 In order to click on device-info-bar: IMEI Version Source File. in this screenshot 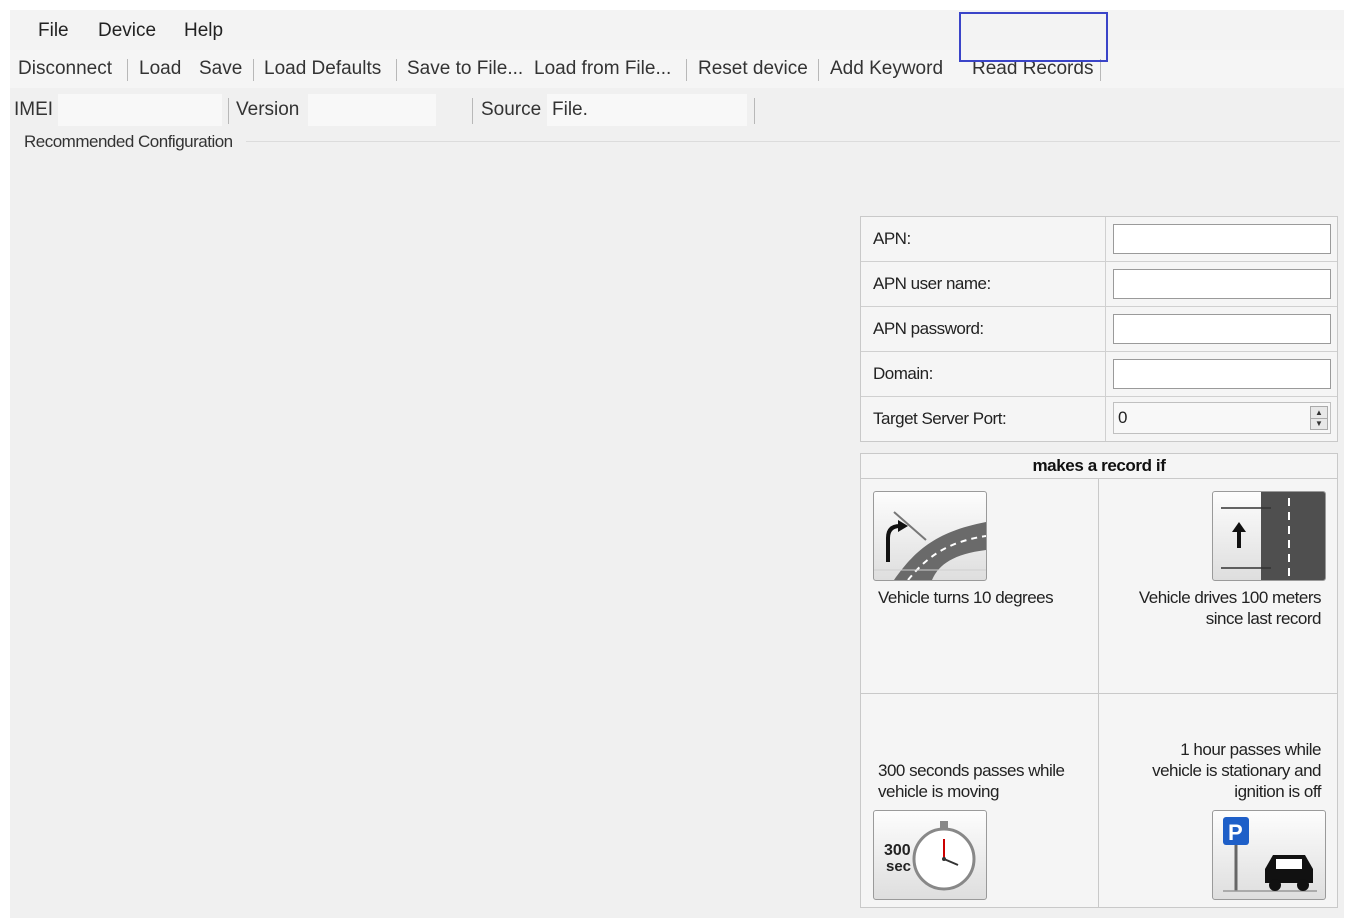, I will do `click(677, 111)`.